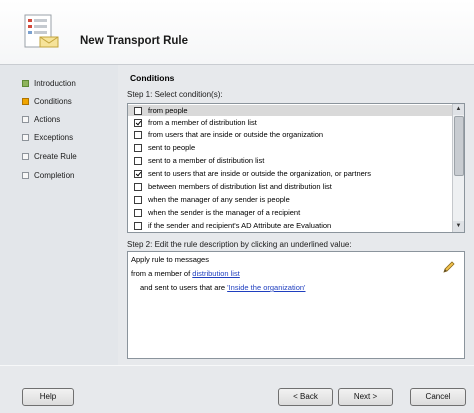 This screenshot has height=413, width=474. I want to click on condition-label: from a member of distribution list, so click(202, 122).